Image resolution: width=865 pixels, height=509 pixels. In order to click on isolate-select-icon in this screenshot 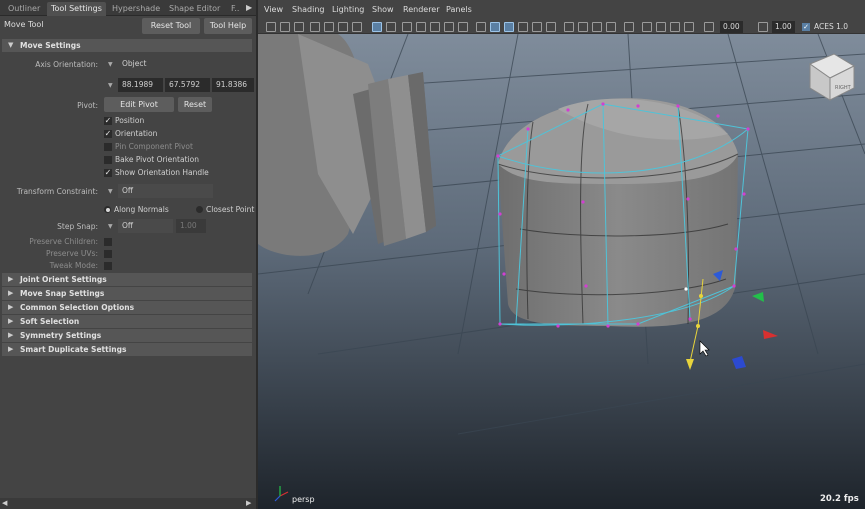, I will do `click(463, 27)`.